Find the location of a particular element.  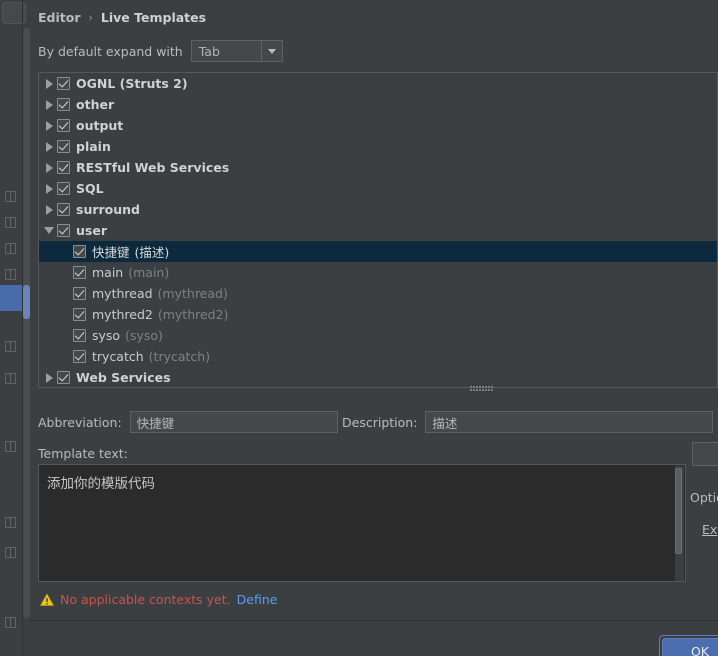

tree-template-row: trycatch (trycatch) is located at coordinates (378, 356).